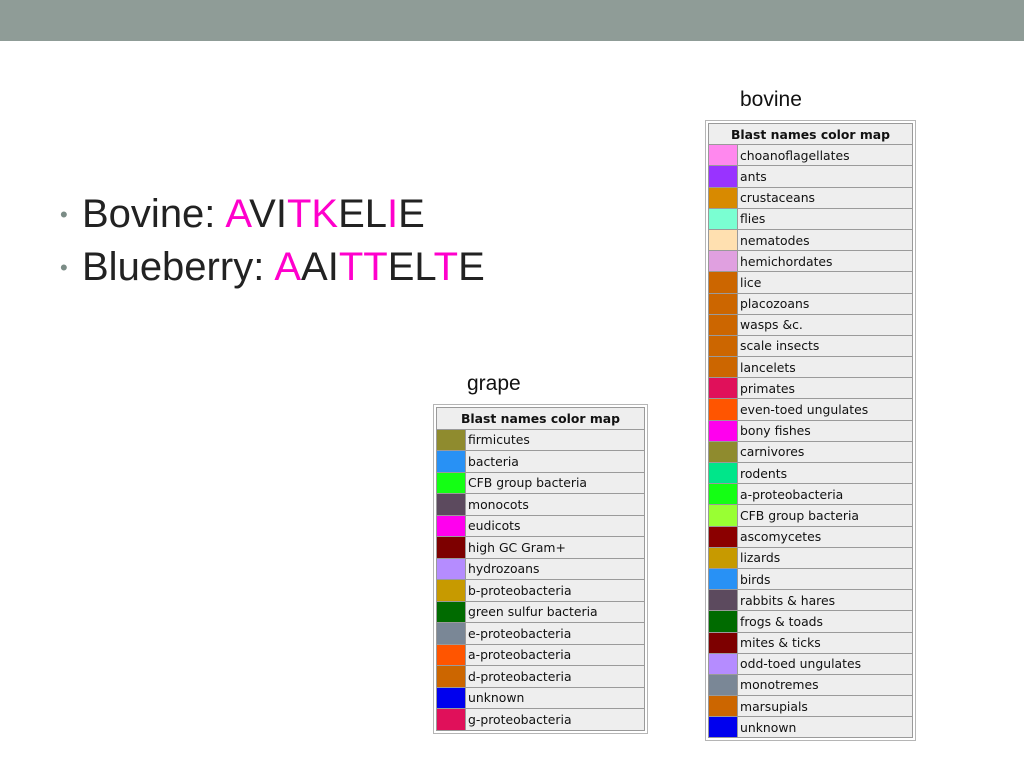  What do you see at coordinates (494, 383) in the screenshot?
I see `grape-caption: grape` at bounding box center [494, 383].